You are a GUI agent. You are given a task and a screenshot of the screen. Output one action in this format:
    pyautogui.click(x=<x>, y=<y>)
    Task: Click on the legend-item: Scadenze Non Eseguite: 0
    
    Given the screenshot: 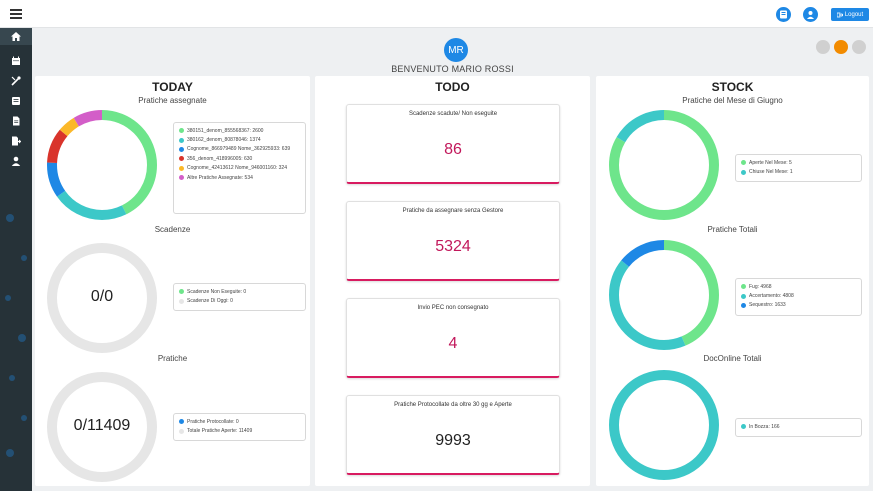 What is the action you would take?
    pyautogui.click(x=239, y=291)
    